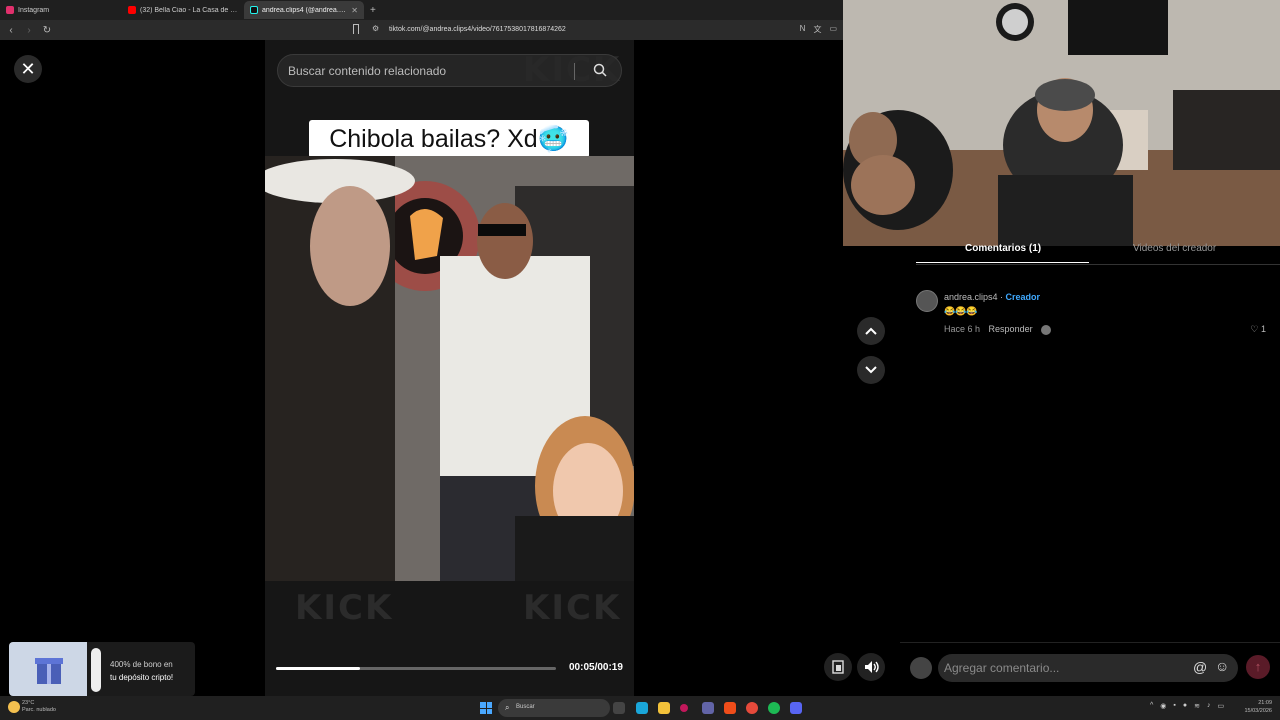 This screenshot has width=1280, height=720. What do you see at coordinates (354, 10) in the screenshot?
I see `close-tab-icon: ✕` at bounding box center [354, 10].